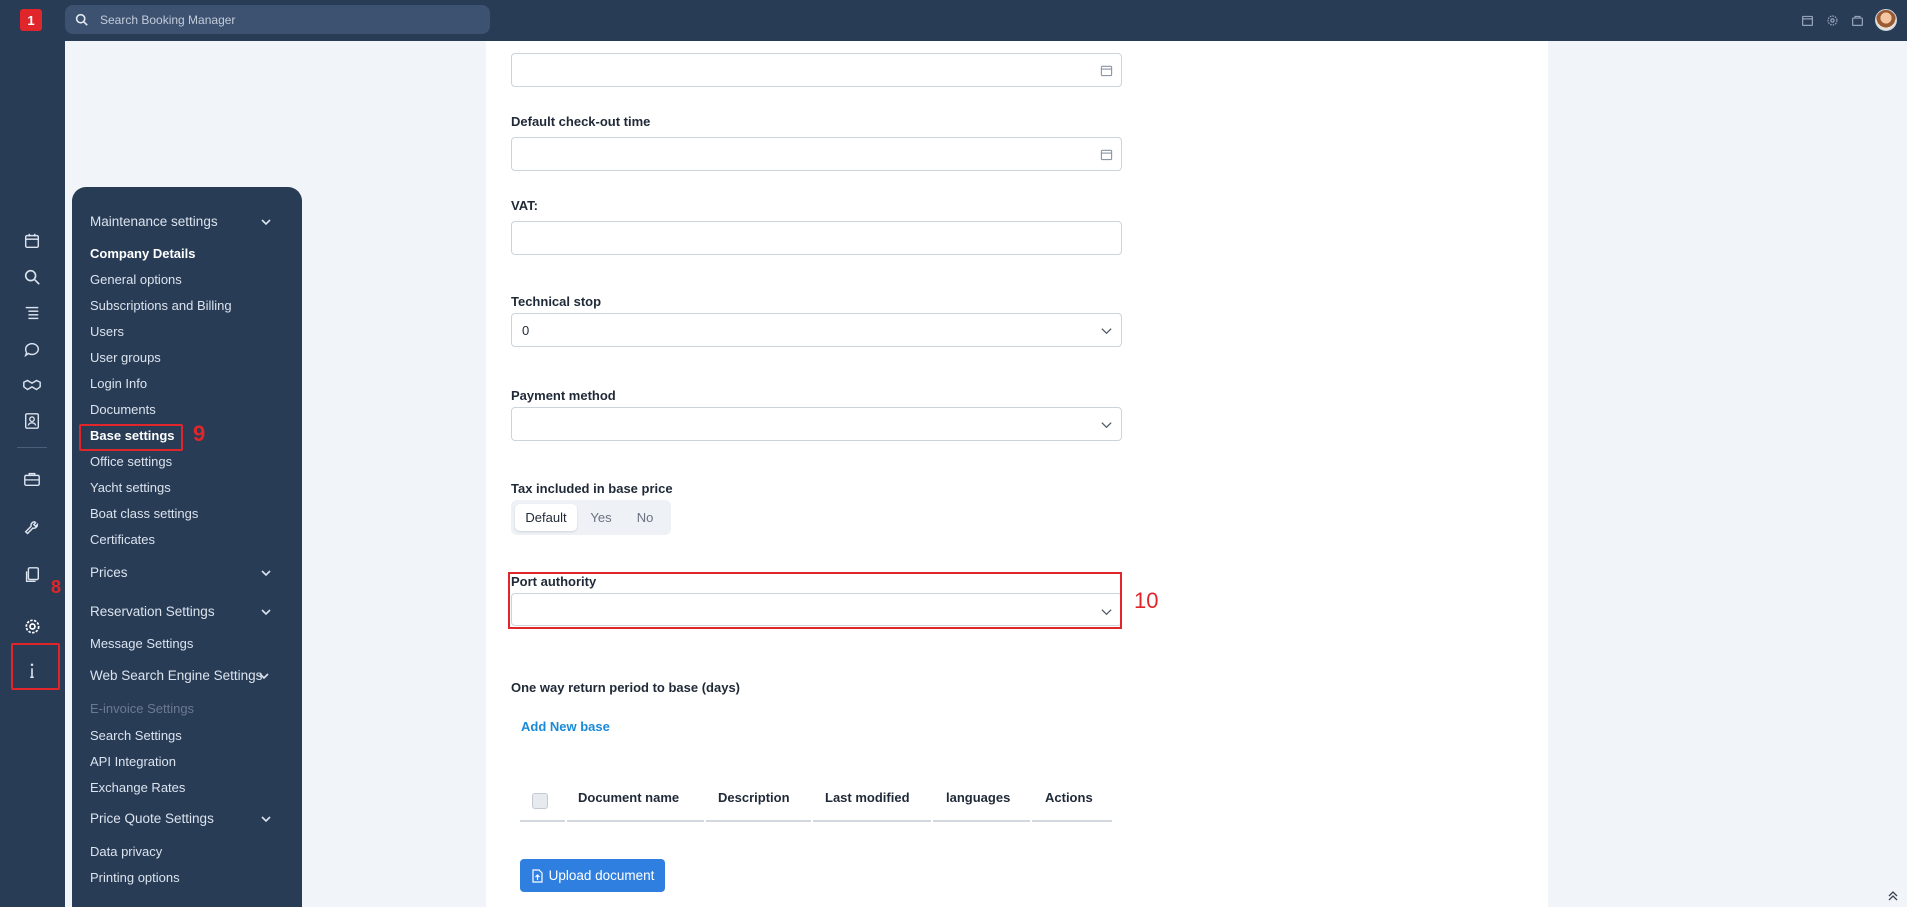  I want to click on checkin-time-field, so click(816, 70).